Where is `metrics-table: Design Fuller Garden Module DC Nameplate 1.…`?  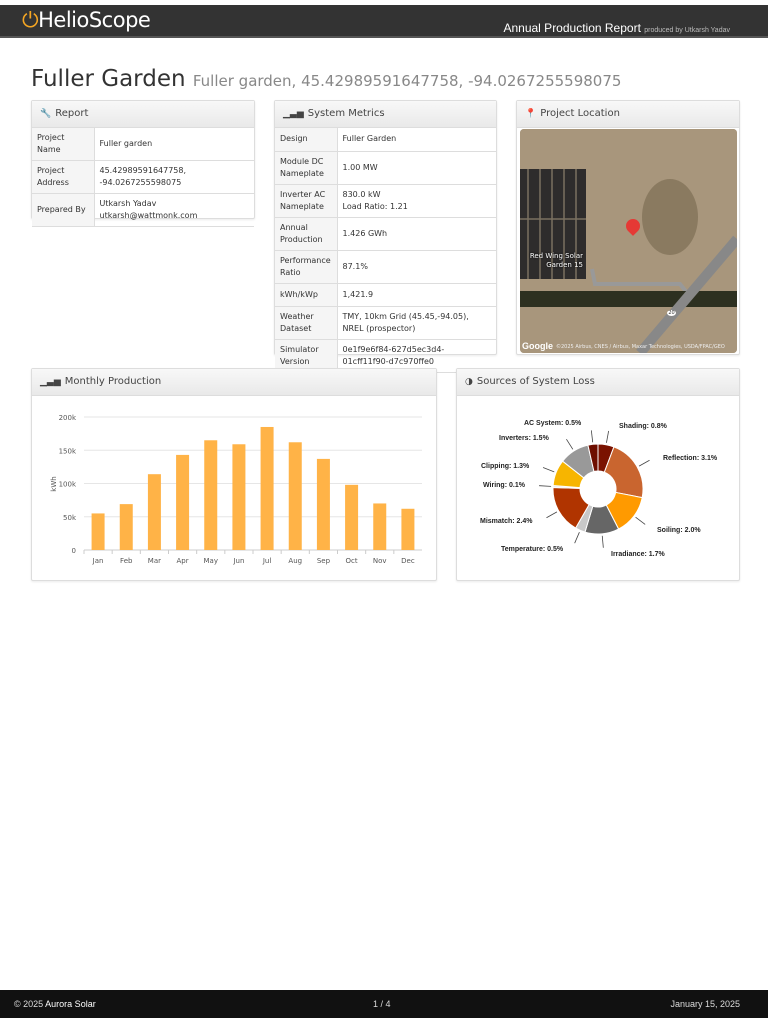 metrics-table: Design Fuller Garden Module DC Nameplate 1.… is located at coordinates (385, 250).